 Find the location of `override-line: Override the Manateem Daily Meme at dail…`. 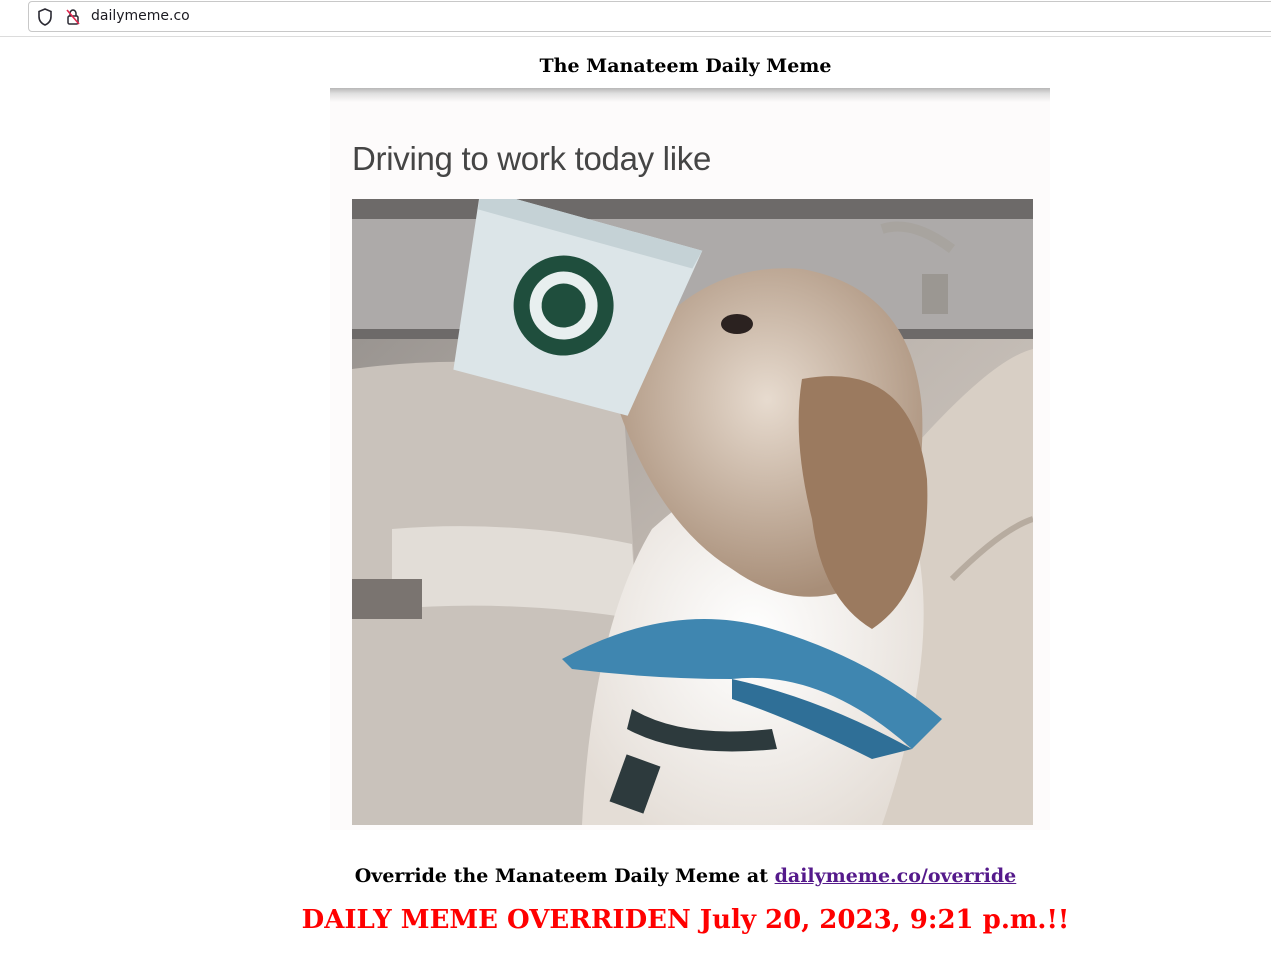

override-line: Override the Manateem Daily Meme at dail… is located at coordinates (635, 876).